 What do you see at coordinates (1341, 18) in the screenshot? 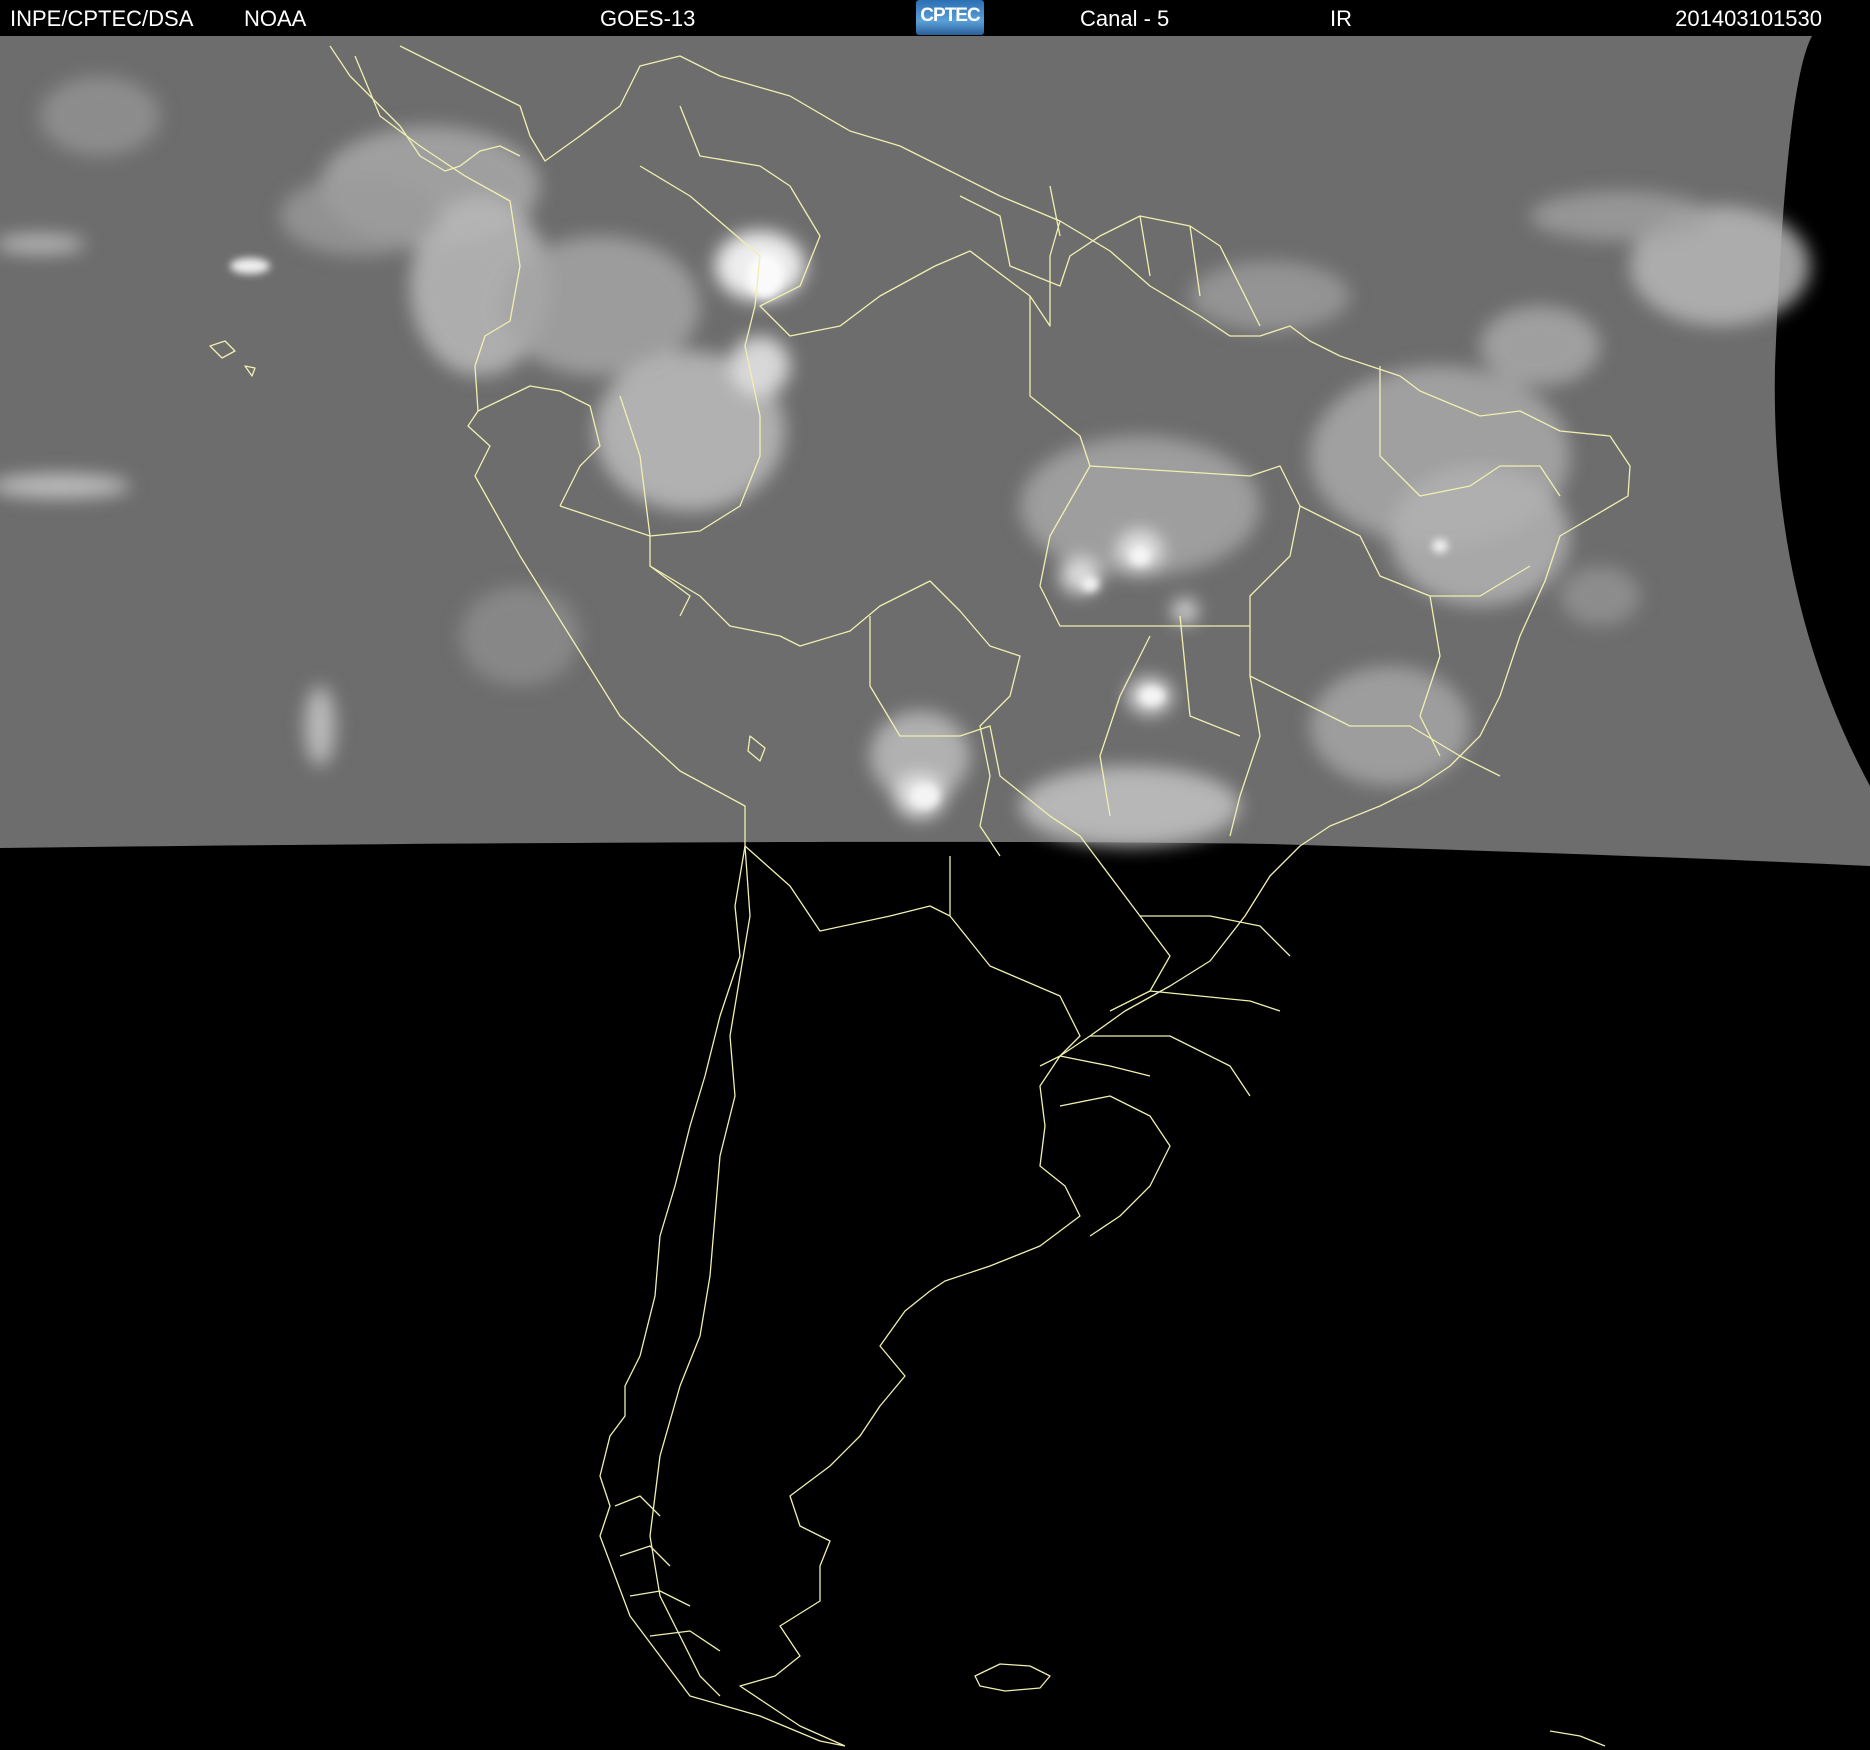
I see `band-label: IR` at bounding box center [1341, 18].